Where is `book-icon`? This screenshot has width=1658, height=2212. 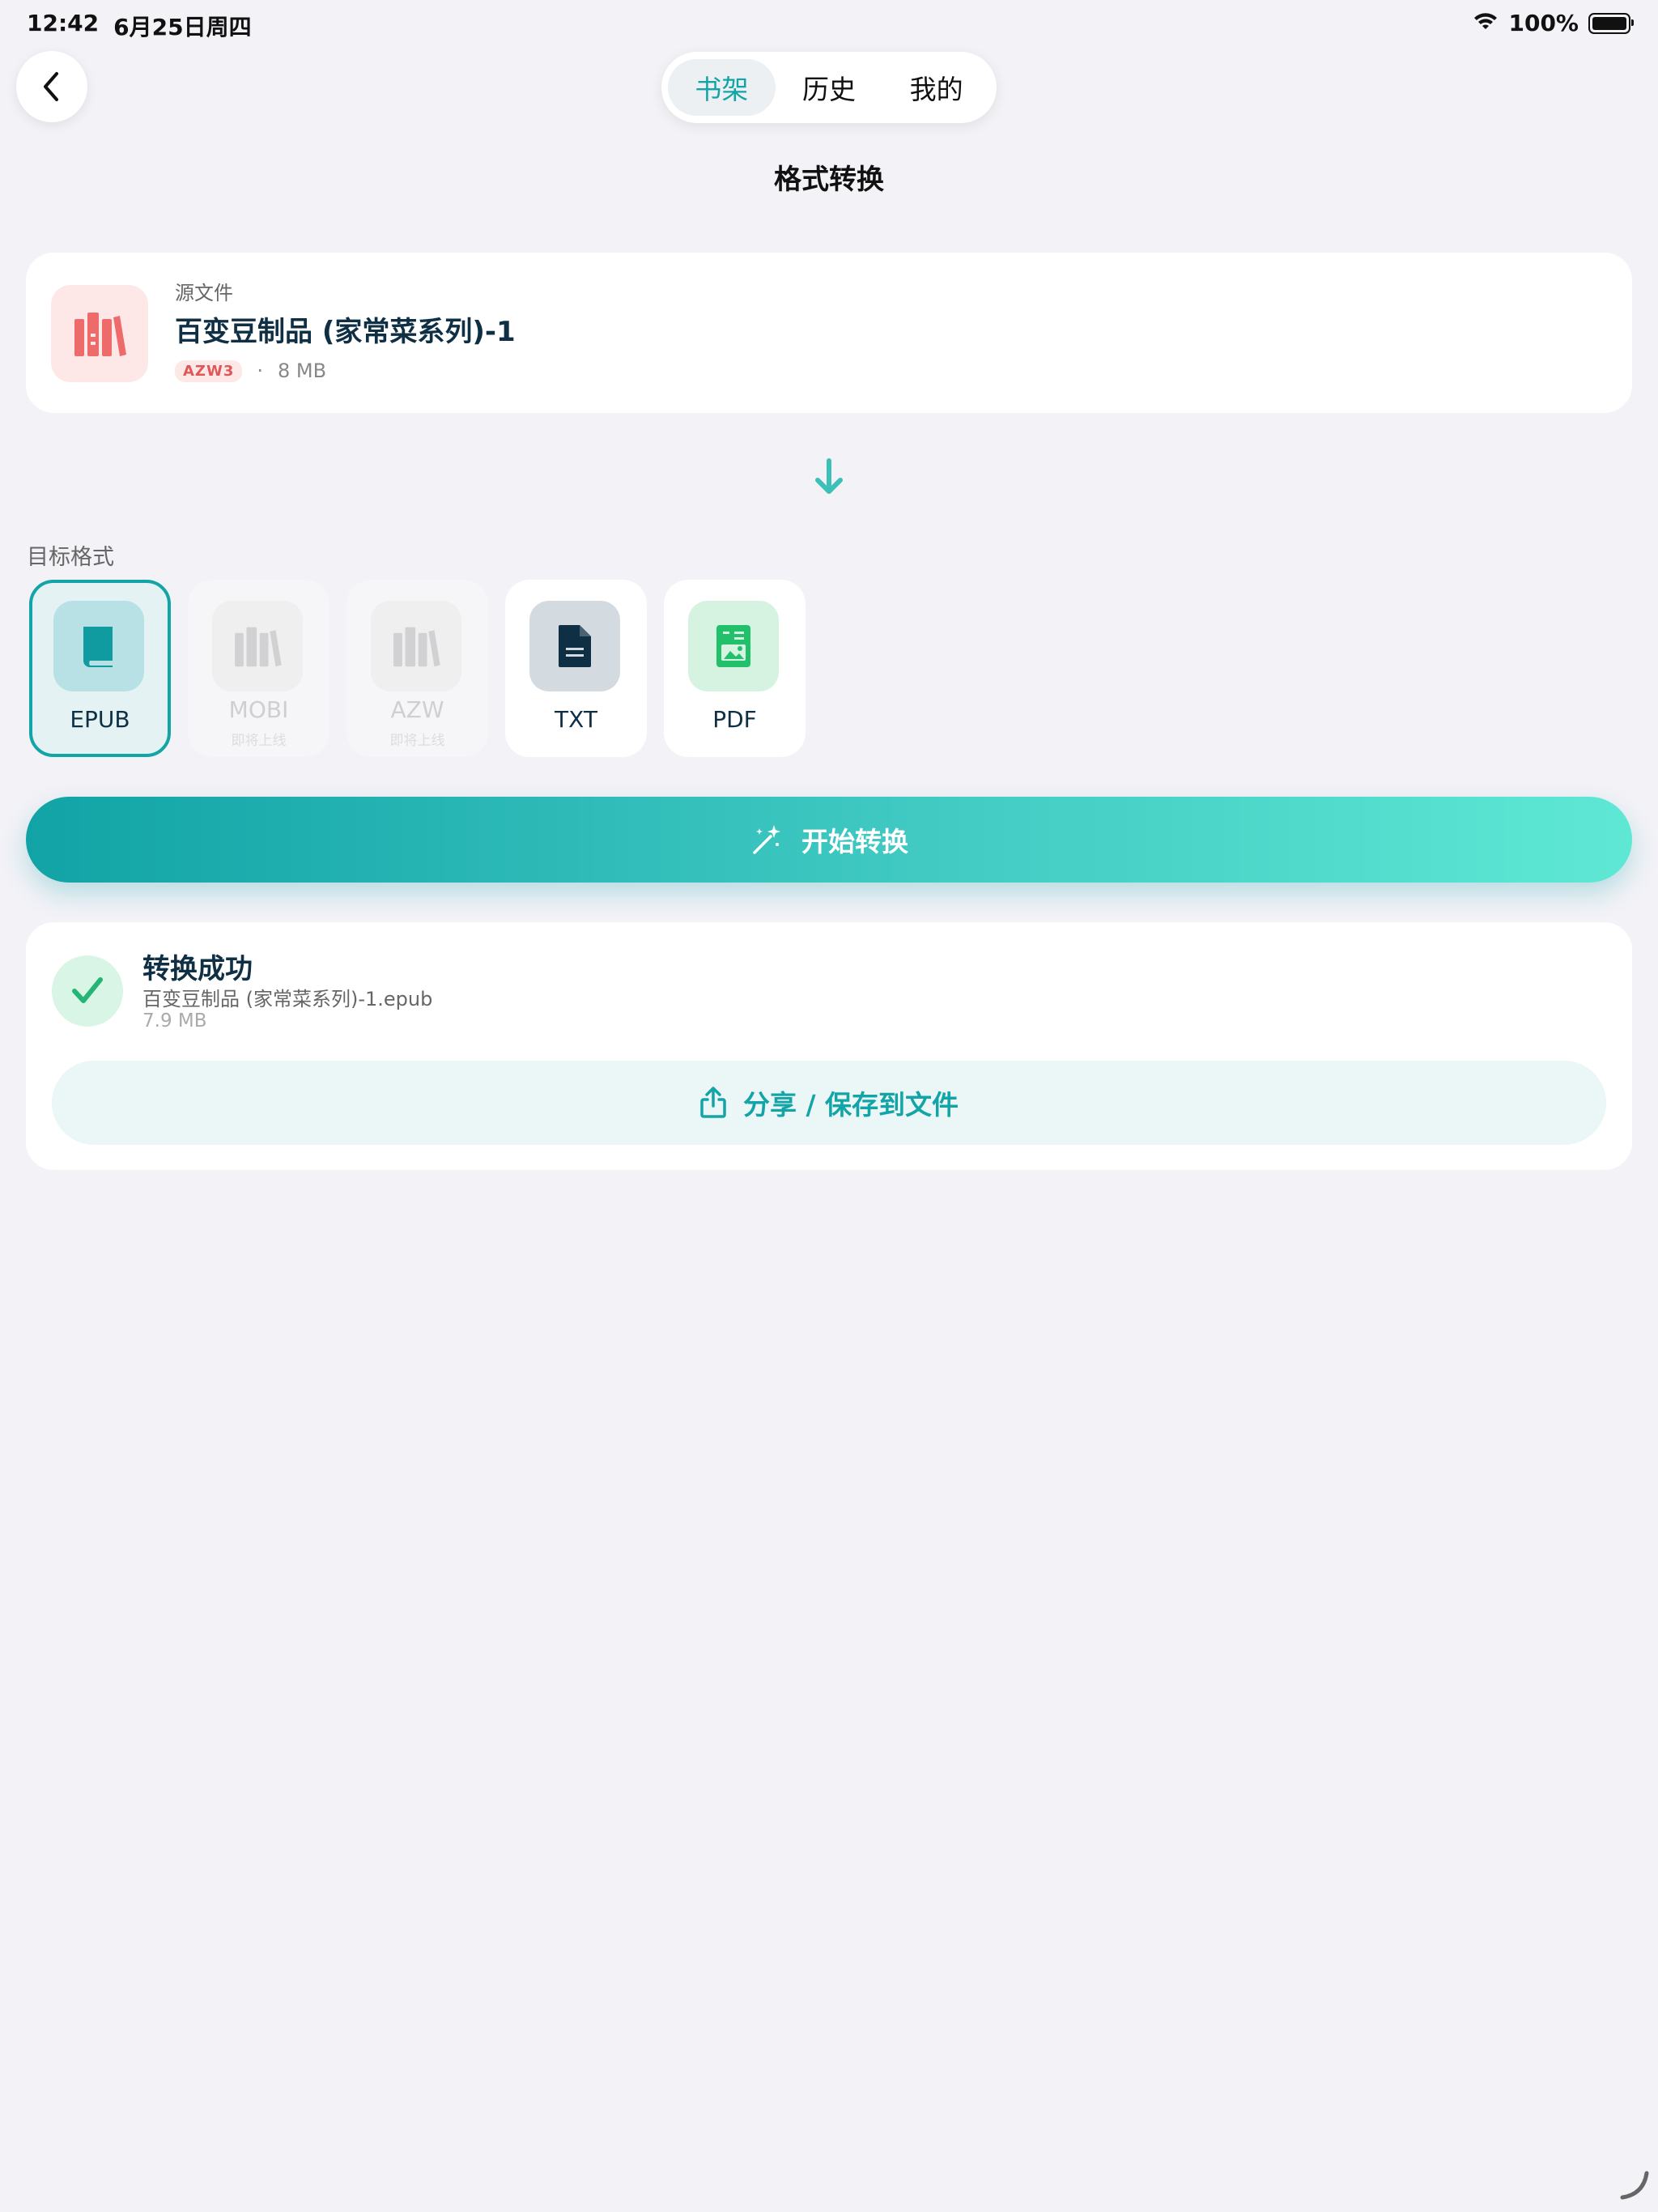
book-icon is located at coordinates (98, 647).